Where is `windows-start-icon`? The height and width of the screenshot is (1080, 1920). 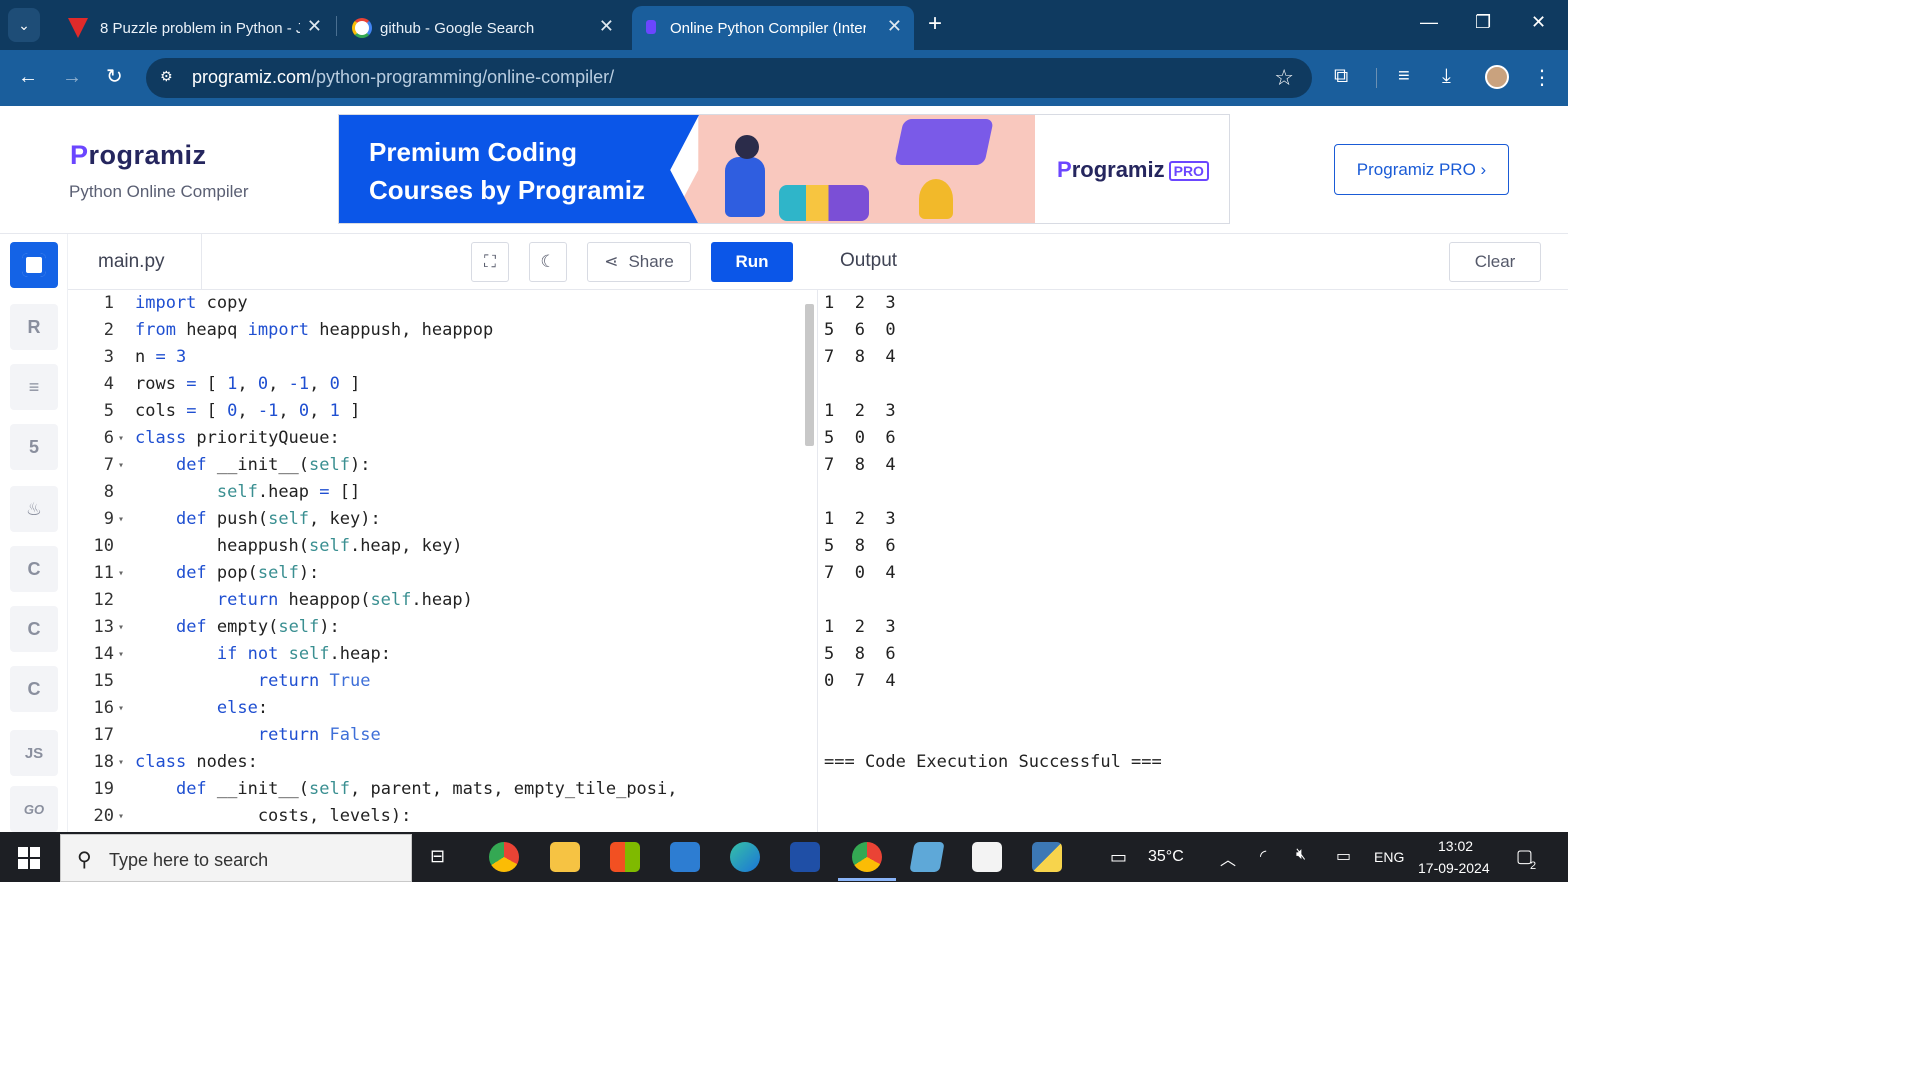 windows-start-icon is located at coordinates (29, 858).